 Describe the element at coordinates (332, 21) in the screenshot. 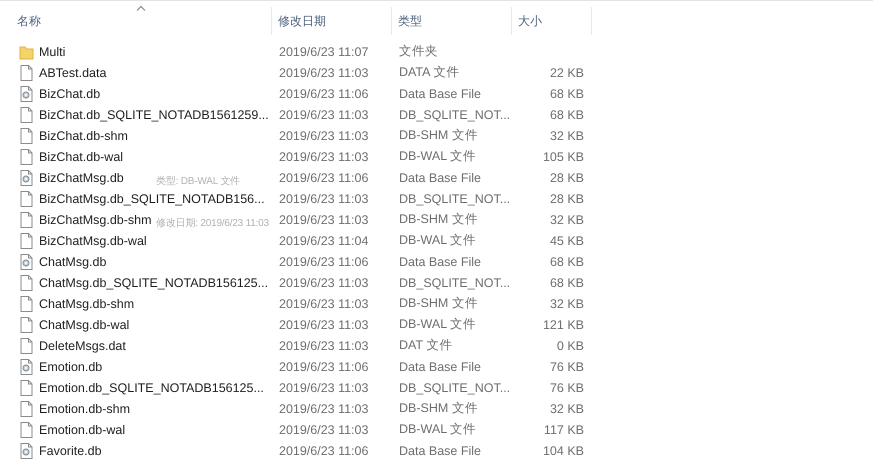

I see `date-column-header: 修改日期` at that location.